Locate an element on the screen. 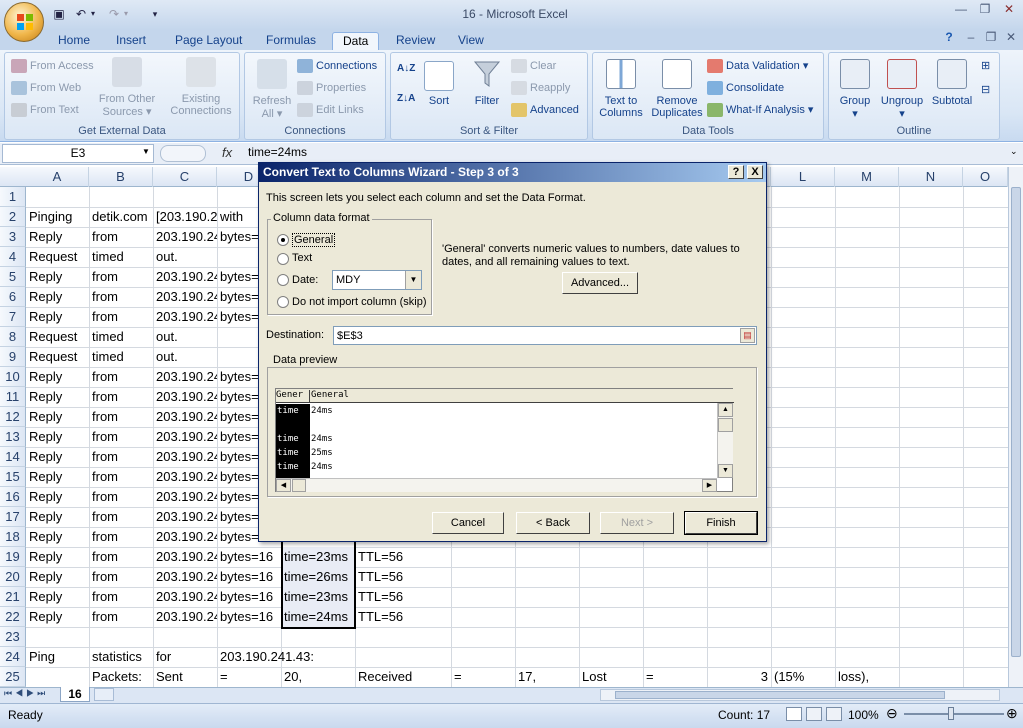  general-radio-label: General is located at coordinates (314, 240).